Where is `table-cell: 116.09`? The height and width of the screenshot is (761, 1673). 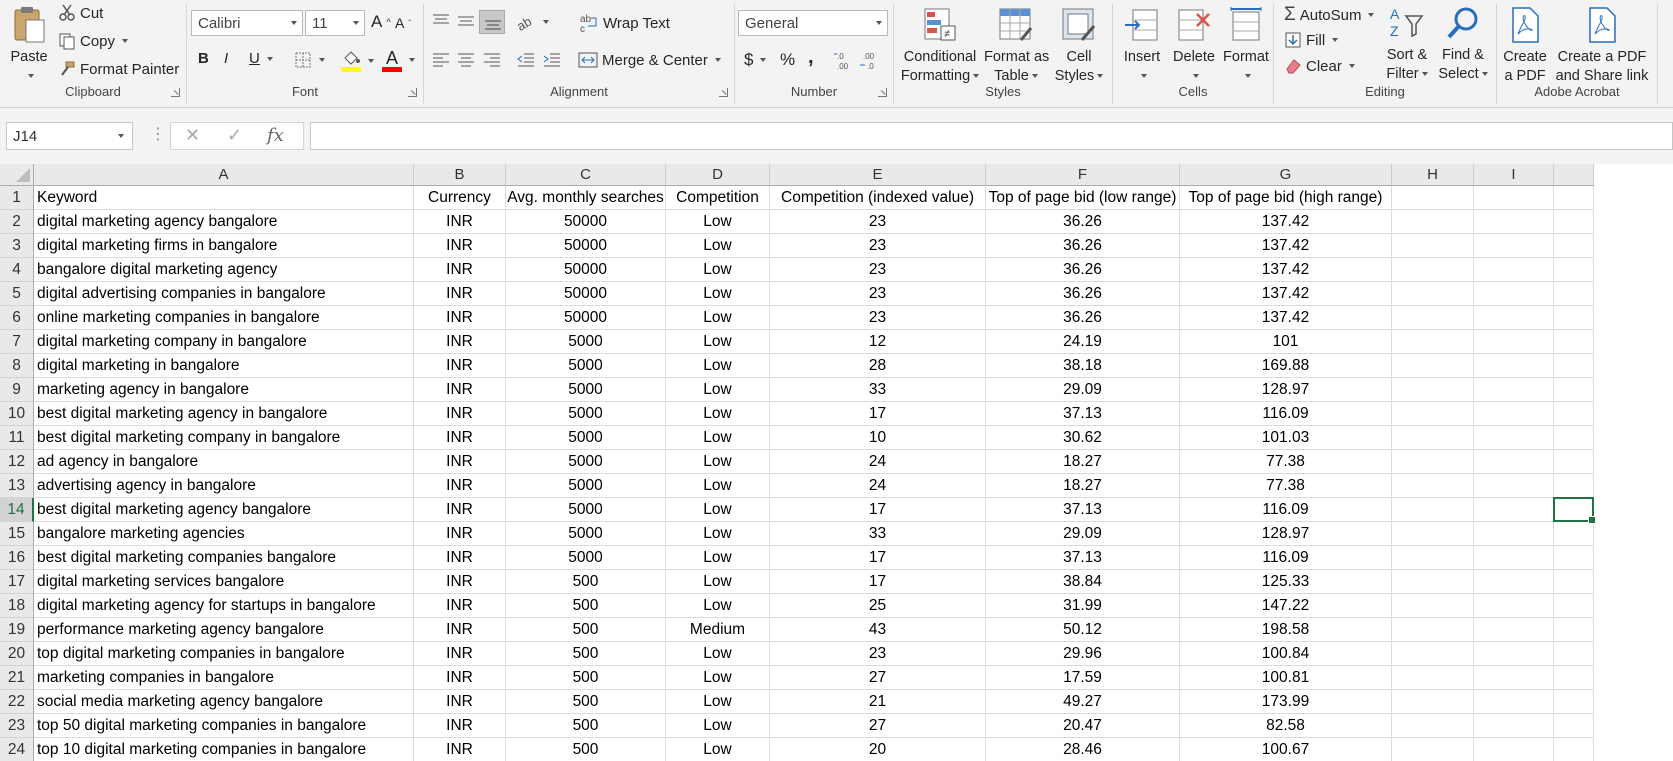
table-cell: 116.09 is located at coordinates (1286, 558).